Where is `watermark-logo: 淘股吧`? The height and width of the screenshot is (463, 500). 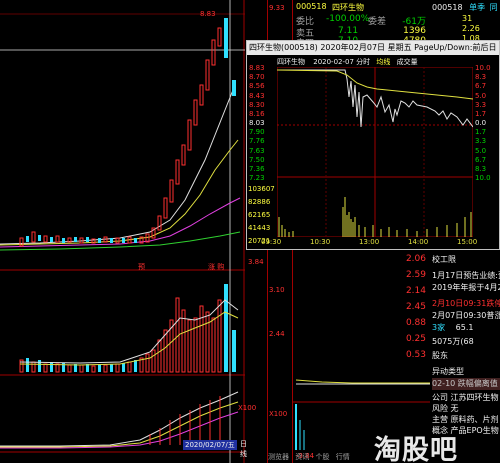
watermark-logo: 淘股吧 is located at coordinates (416, 449).